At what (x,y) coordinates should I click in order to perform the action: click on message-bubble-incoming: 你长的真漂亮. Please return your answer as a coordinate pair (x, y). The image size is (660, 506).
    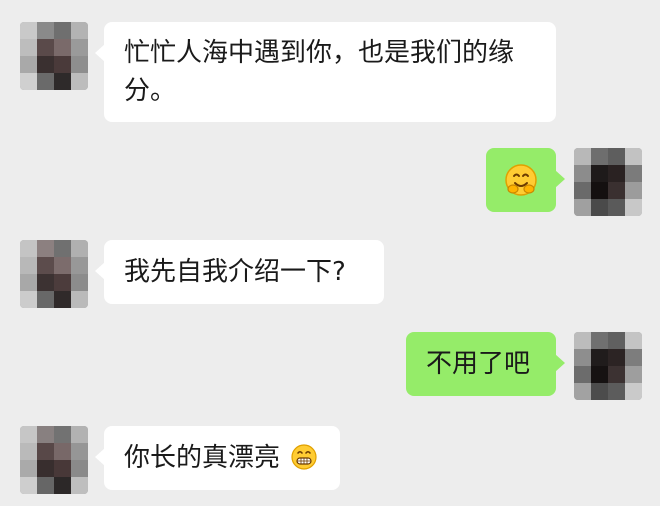
    Looking at the image, I should click on (217, 458).